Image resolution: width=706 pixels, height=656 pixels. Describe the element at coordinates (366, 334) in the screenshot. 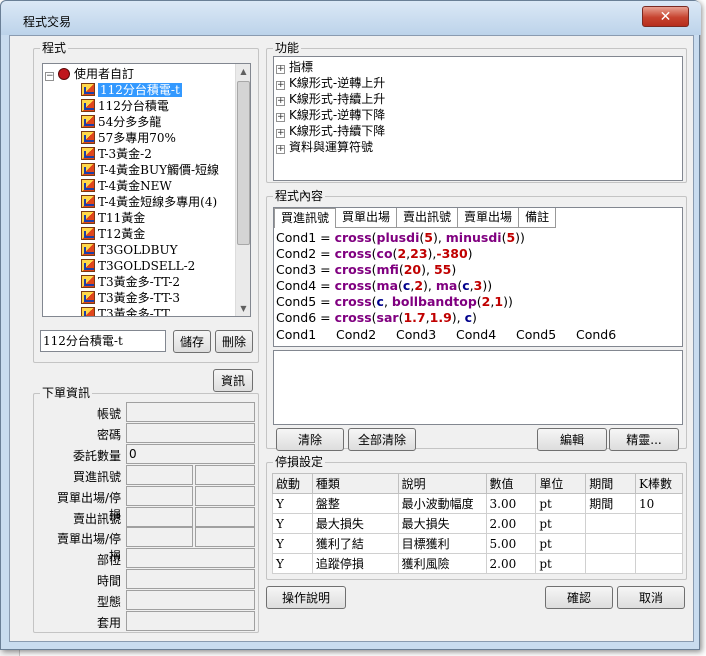

I see `condition-chip: Cond2` at that location.